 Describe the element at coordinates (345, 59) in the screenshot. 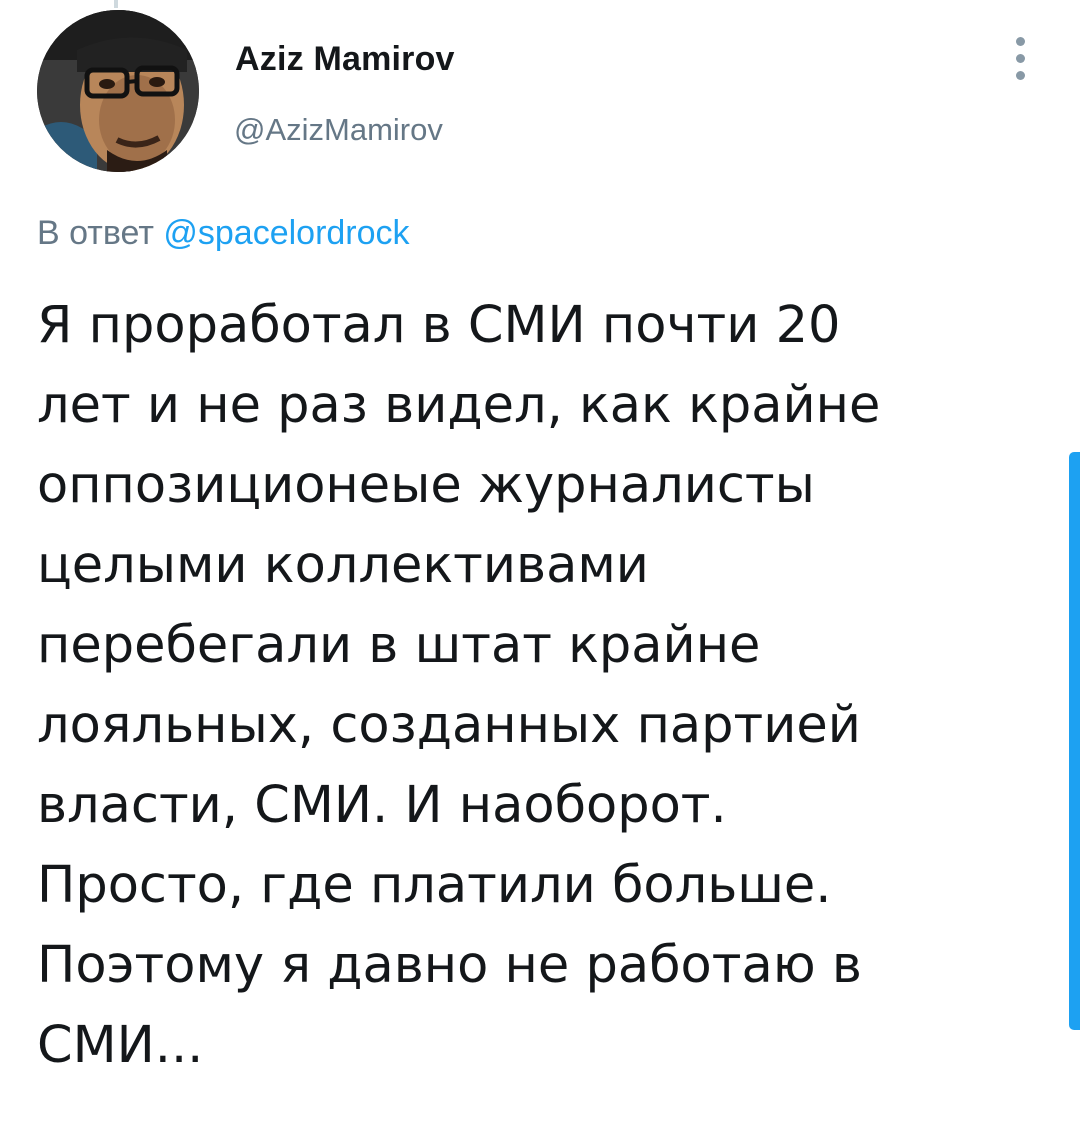

I see `author-display-name: Aziz Mamirov` at that location.